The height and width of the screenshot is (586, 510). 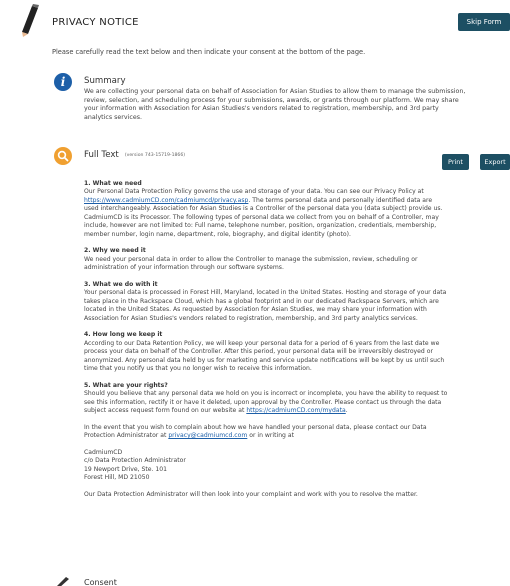 What do you see at coordinates (100, 582) in the screenshot?
I see `consent-title: Consent` at bounding box center [100, 582].